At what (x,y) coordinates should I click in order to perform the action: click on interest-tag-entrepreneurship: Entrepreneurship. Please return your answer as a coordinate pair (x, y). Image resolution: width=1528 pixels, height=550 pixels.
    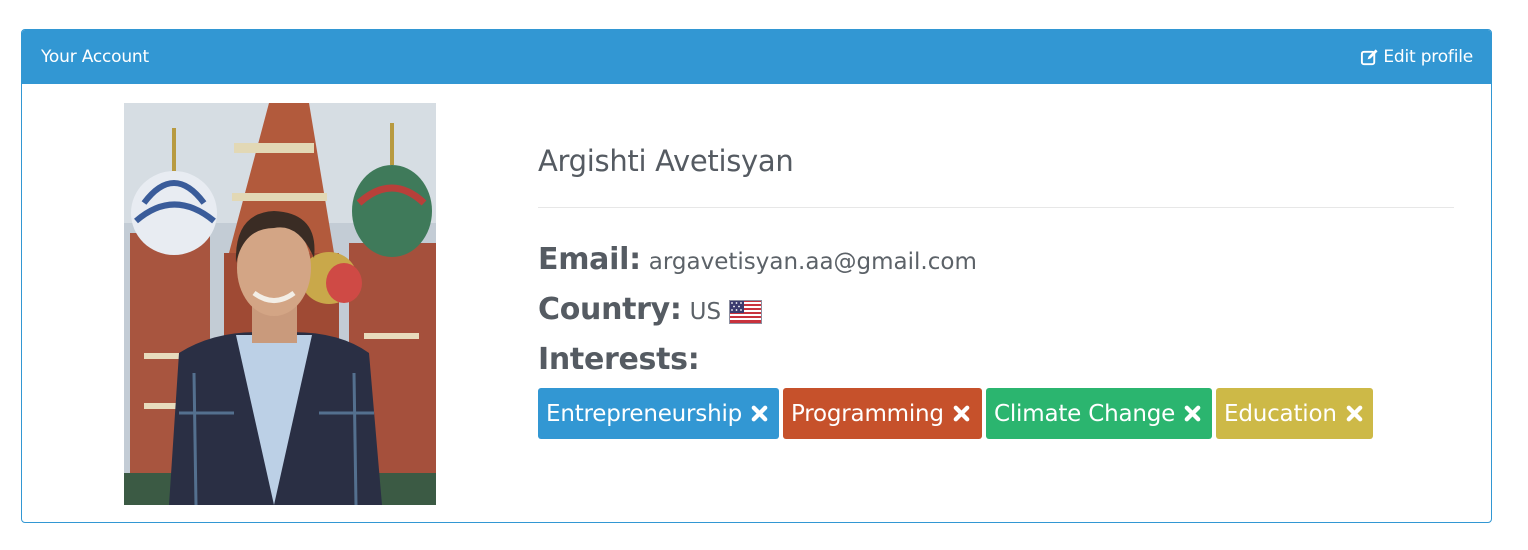
    Looking at the image, I should click on (658, 413).